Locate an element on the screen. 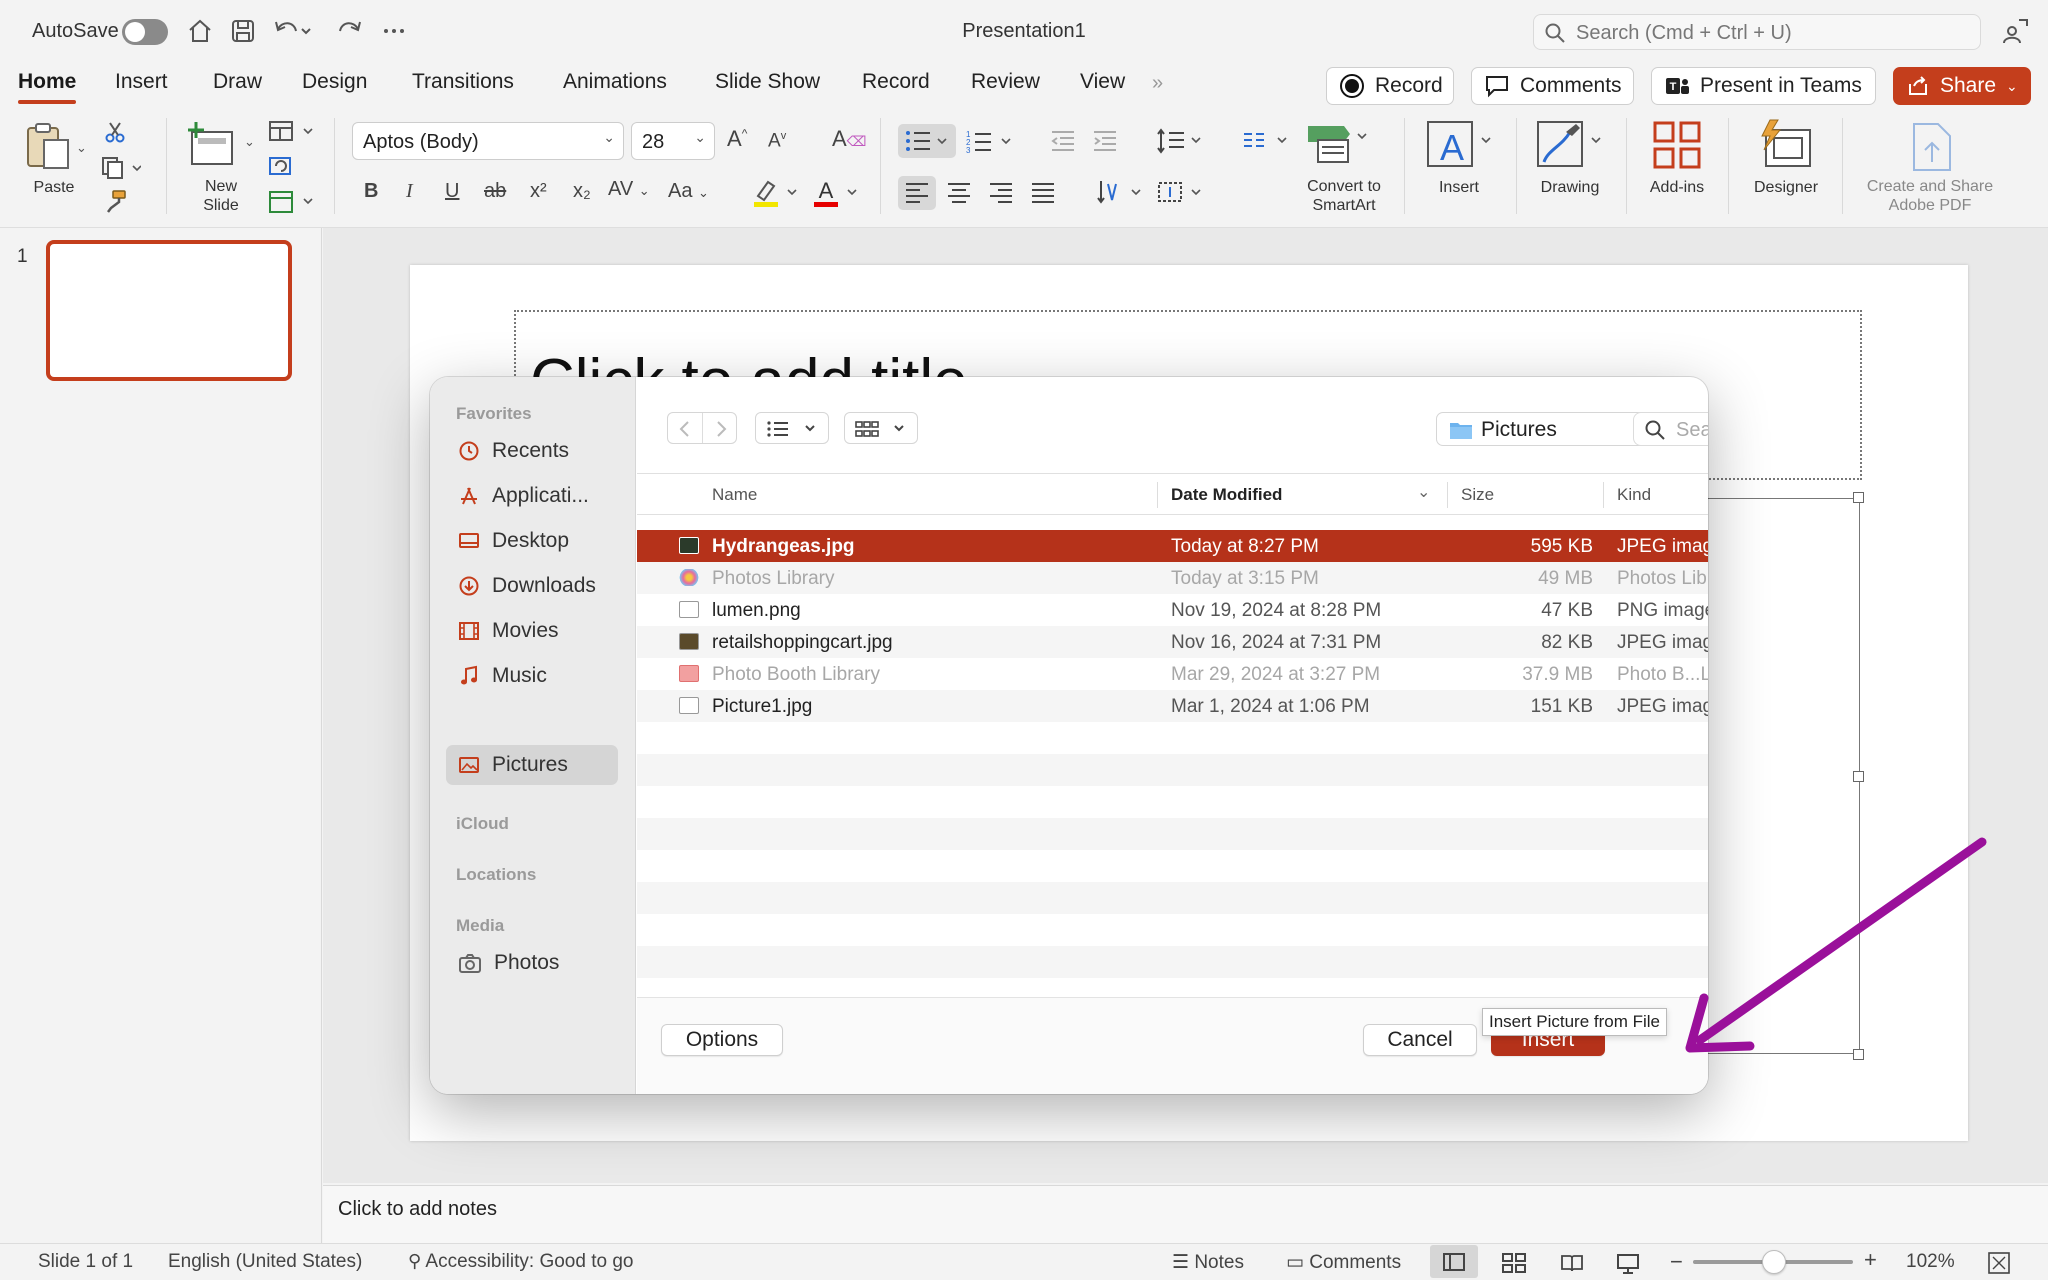 Image resolution: width=2048 pixels, height=1280 pixels. comments-toggle: ▭ Comments is located at coordinates (1343, 1262).